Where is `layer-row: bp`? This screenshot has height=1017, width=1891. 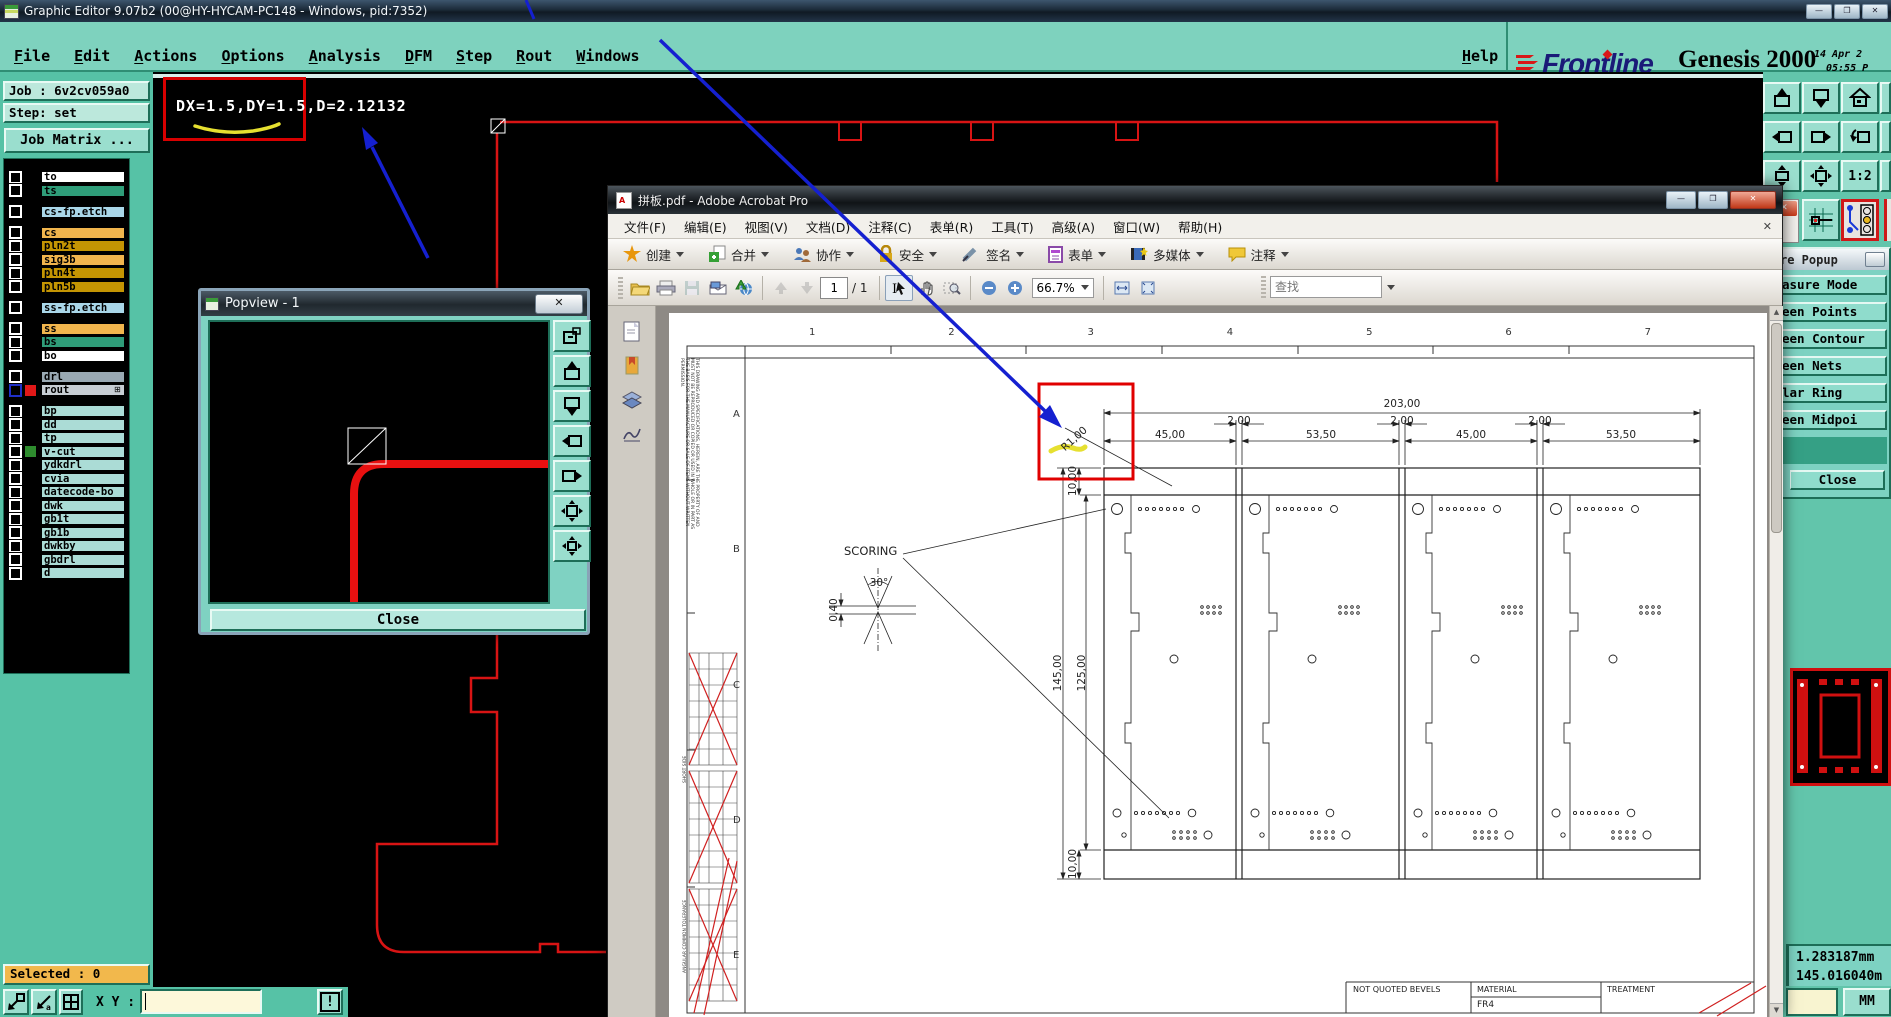
layer-row: bp is located at coordinates (66, 411).